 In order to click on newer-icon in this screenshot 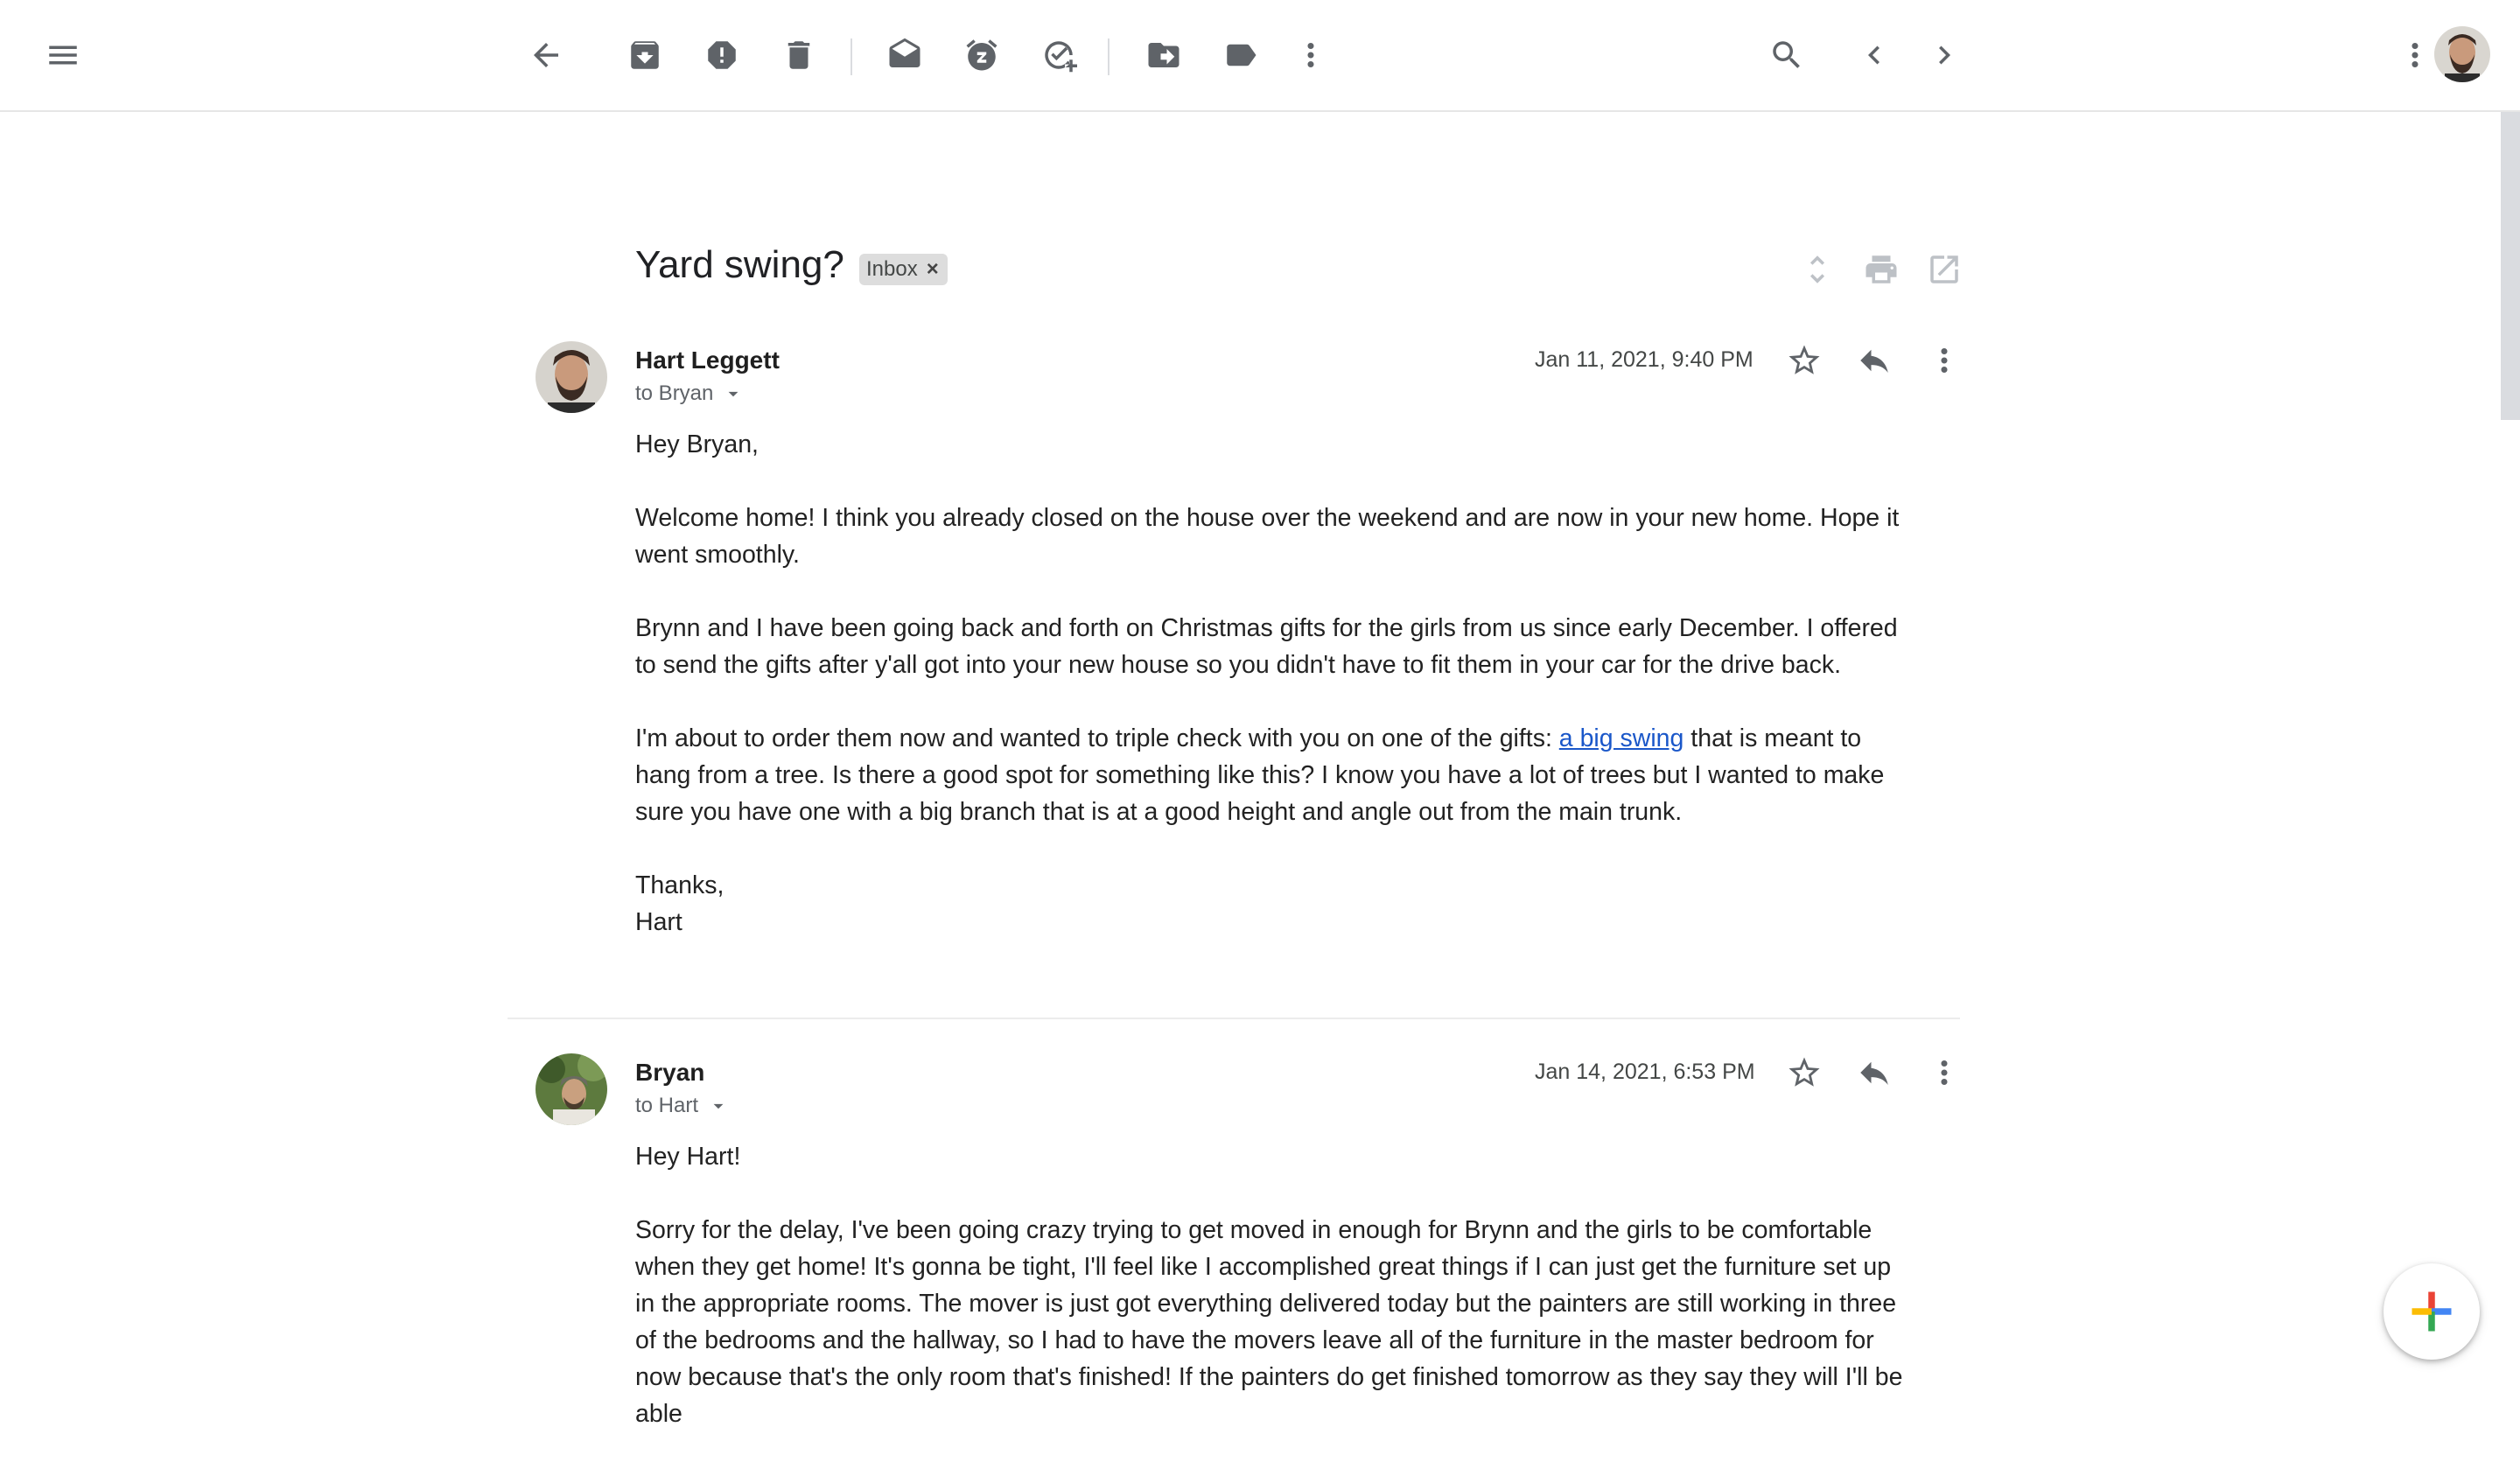, I will do `click(1874, 55)`.